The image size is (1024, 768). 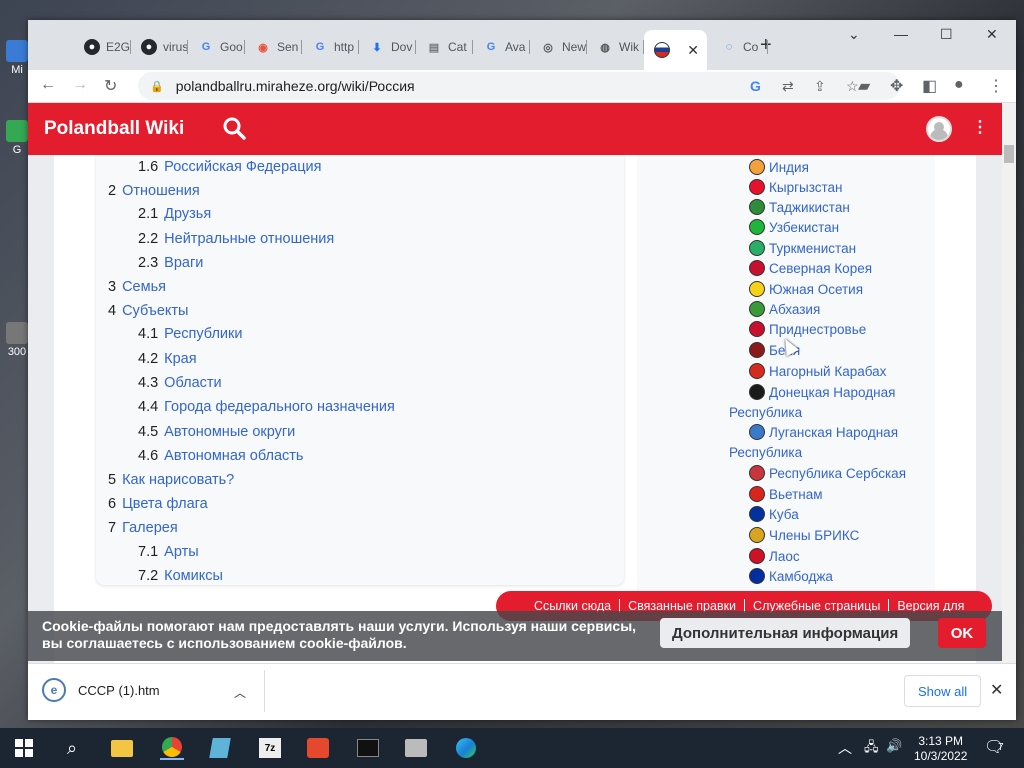 I want to click on toc-link: 7.2 Комиксы, so click(x=180, y=576).